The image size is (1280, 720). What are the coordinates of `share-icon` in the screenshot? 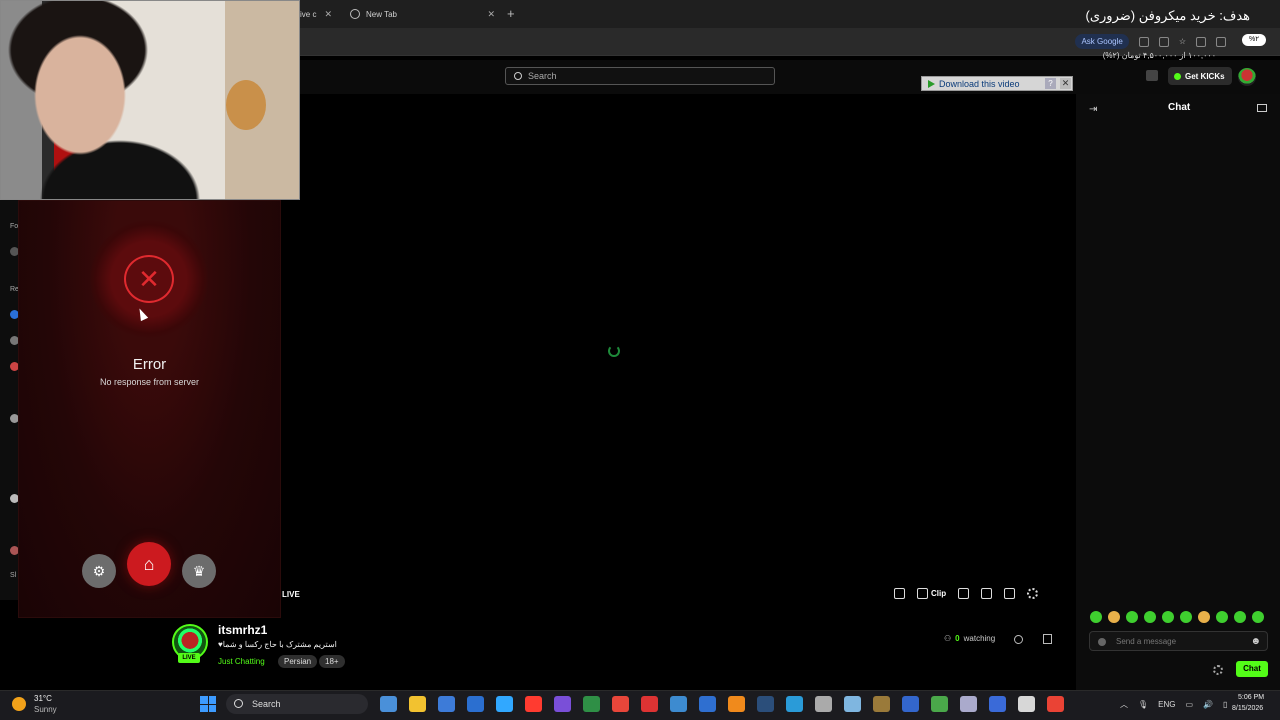 It's located at (1018, 639).